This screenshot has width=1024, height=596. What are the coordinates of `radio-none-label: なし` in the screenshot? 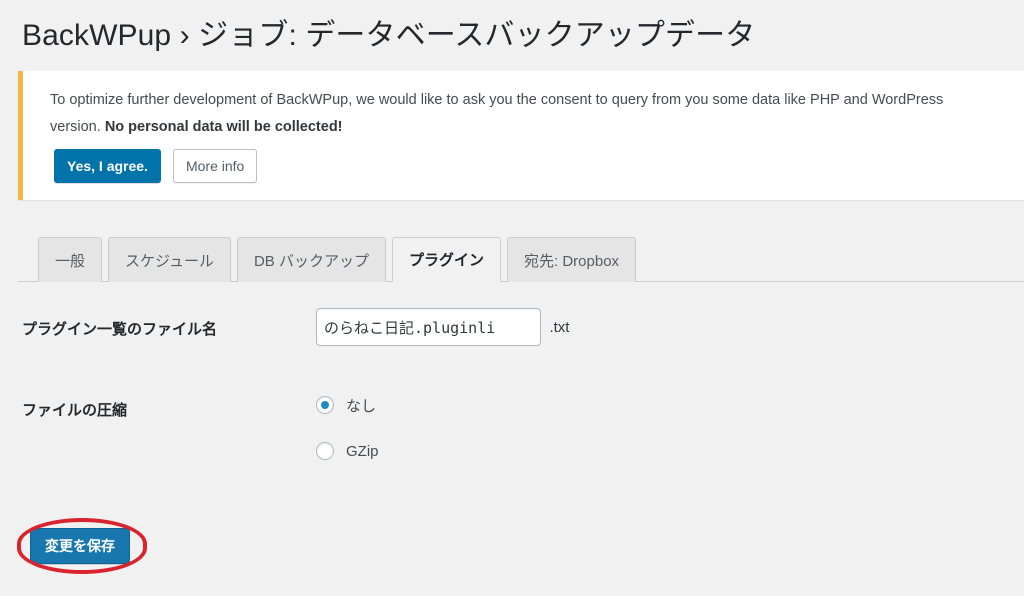 It's located at (361, 405).